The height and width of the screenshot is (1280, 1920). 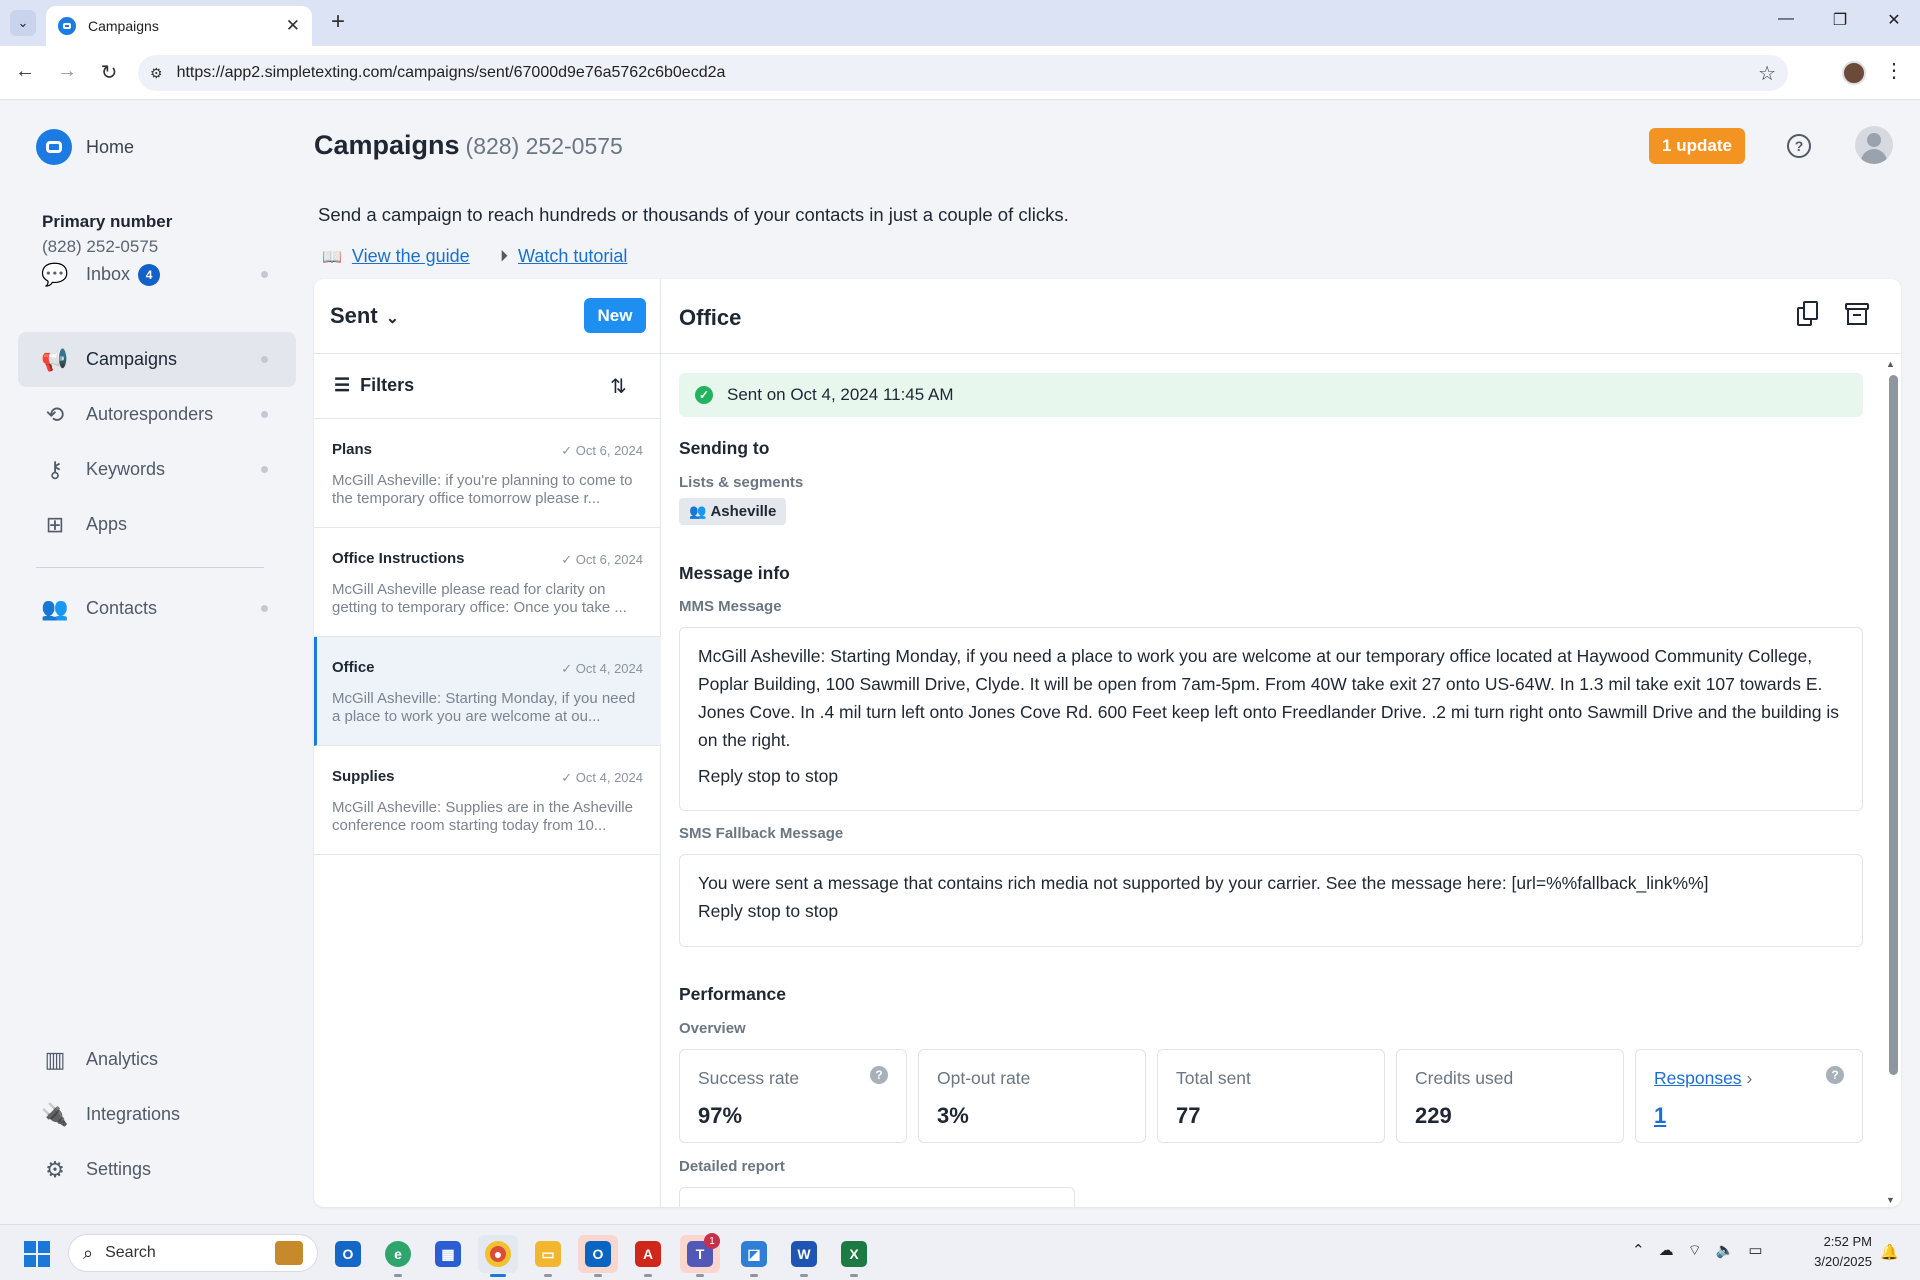 What do you see at coordinates (1645, 1250) in the screenshot?
I see `chevron-up-icon: ⌃` at bounding box center [1645, 1250].